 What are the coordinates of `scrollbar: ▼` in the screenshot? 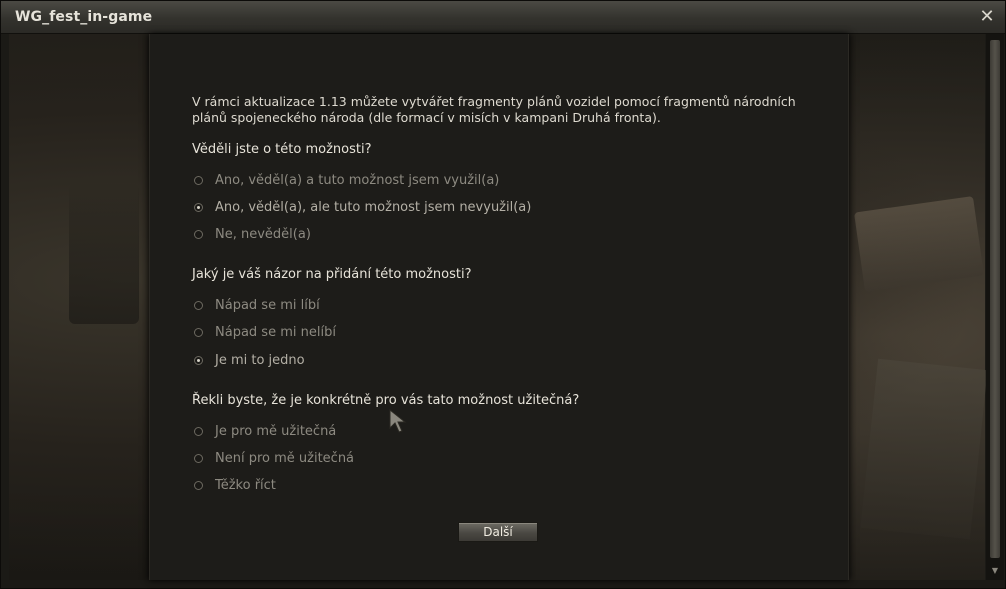 It's located at (995, 307).